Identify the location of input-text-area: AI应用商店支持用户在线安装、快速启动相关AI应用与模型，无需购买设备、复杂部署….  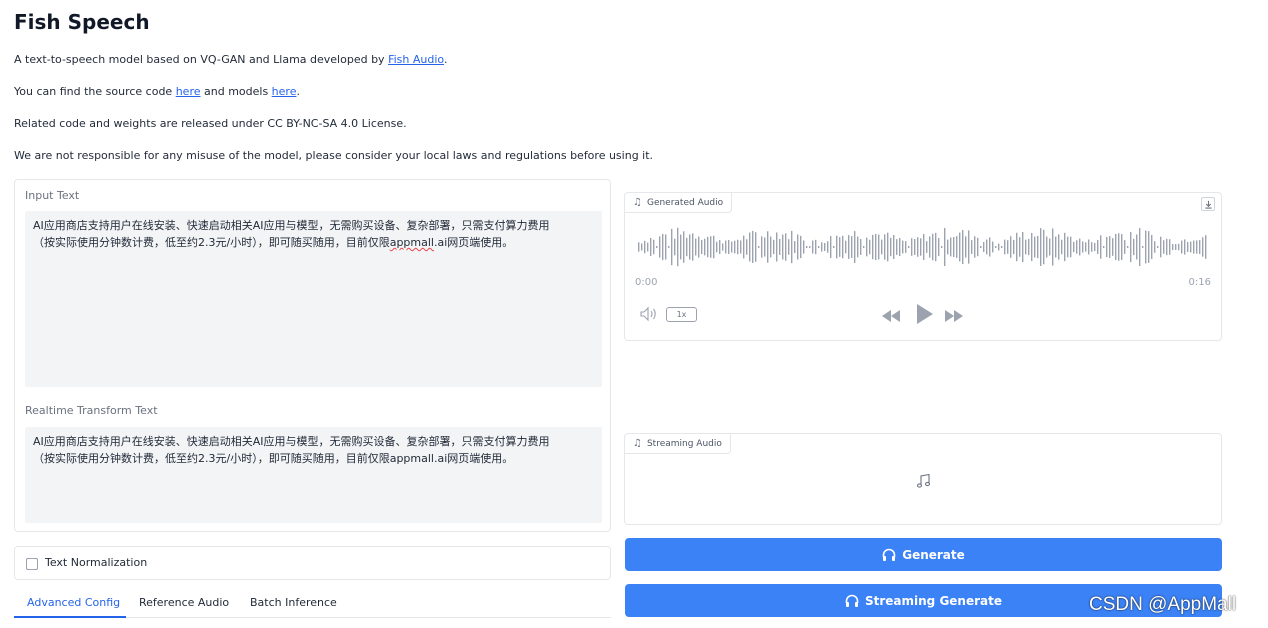
(313, 299).